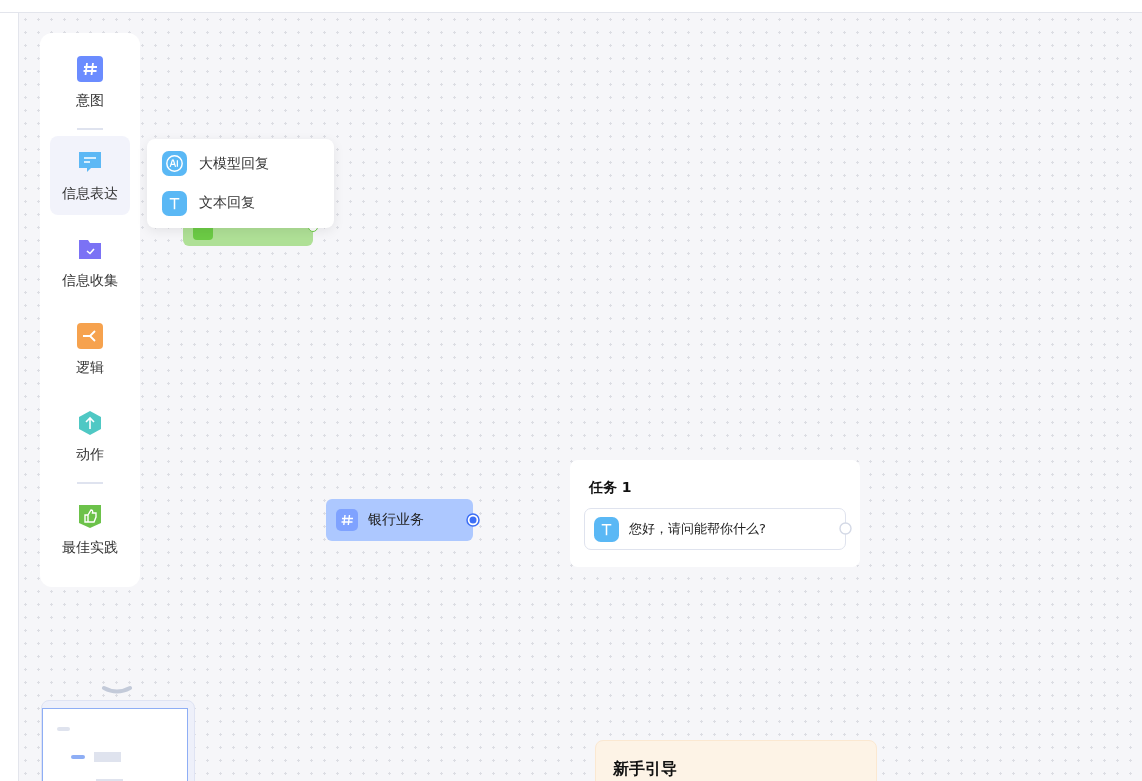 This screenshot has width=1142, height=781. What do you see at coordinates (90, 336) in the screenshot?
I see `branch-icon` at bounding box center [90, 336].